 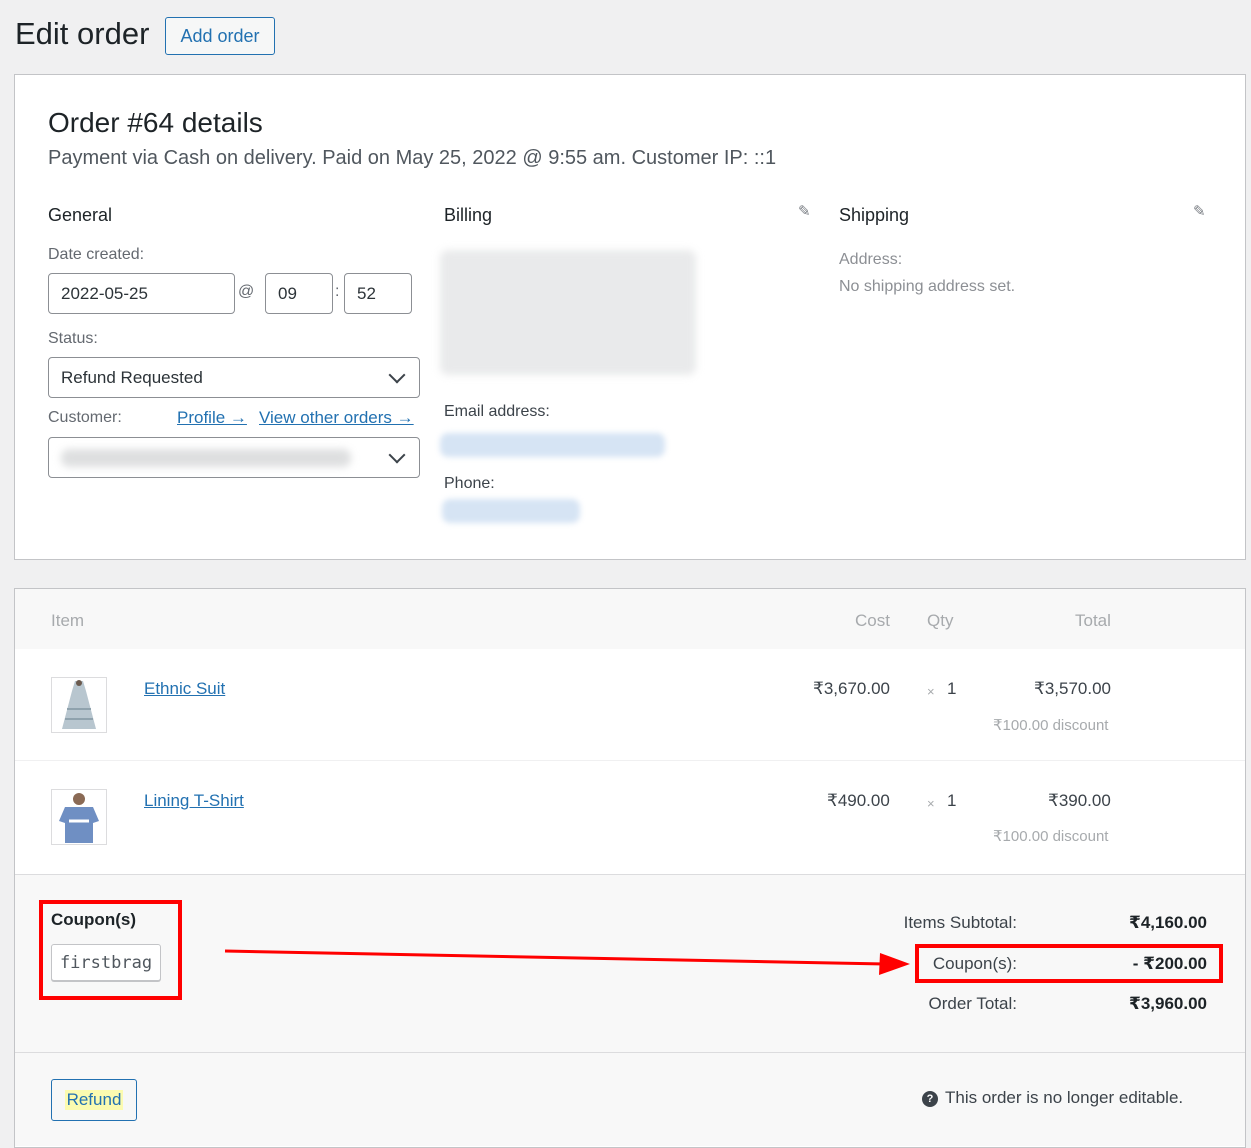 What do you see at coordinates (1072, 688) in the screenshot?
I see `item-total: ₹3,570.00` at bounding box center [1072, 688].